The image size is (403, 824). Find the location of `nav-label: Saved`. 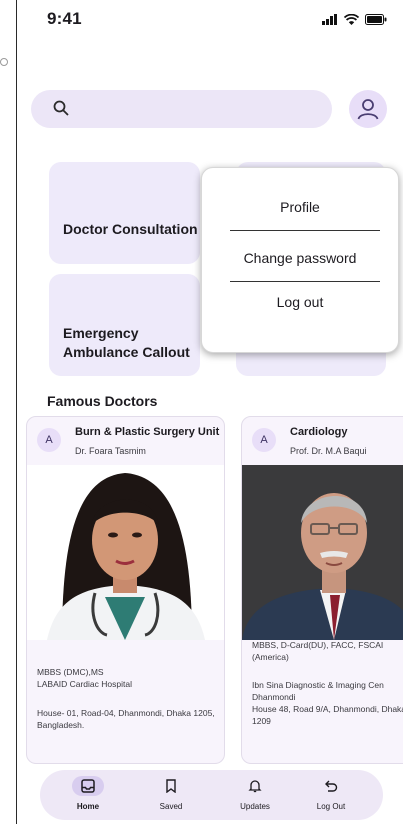

nav-label: Saved is located at coordinates (171, 806).